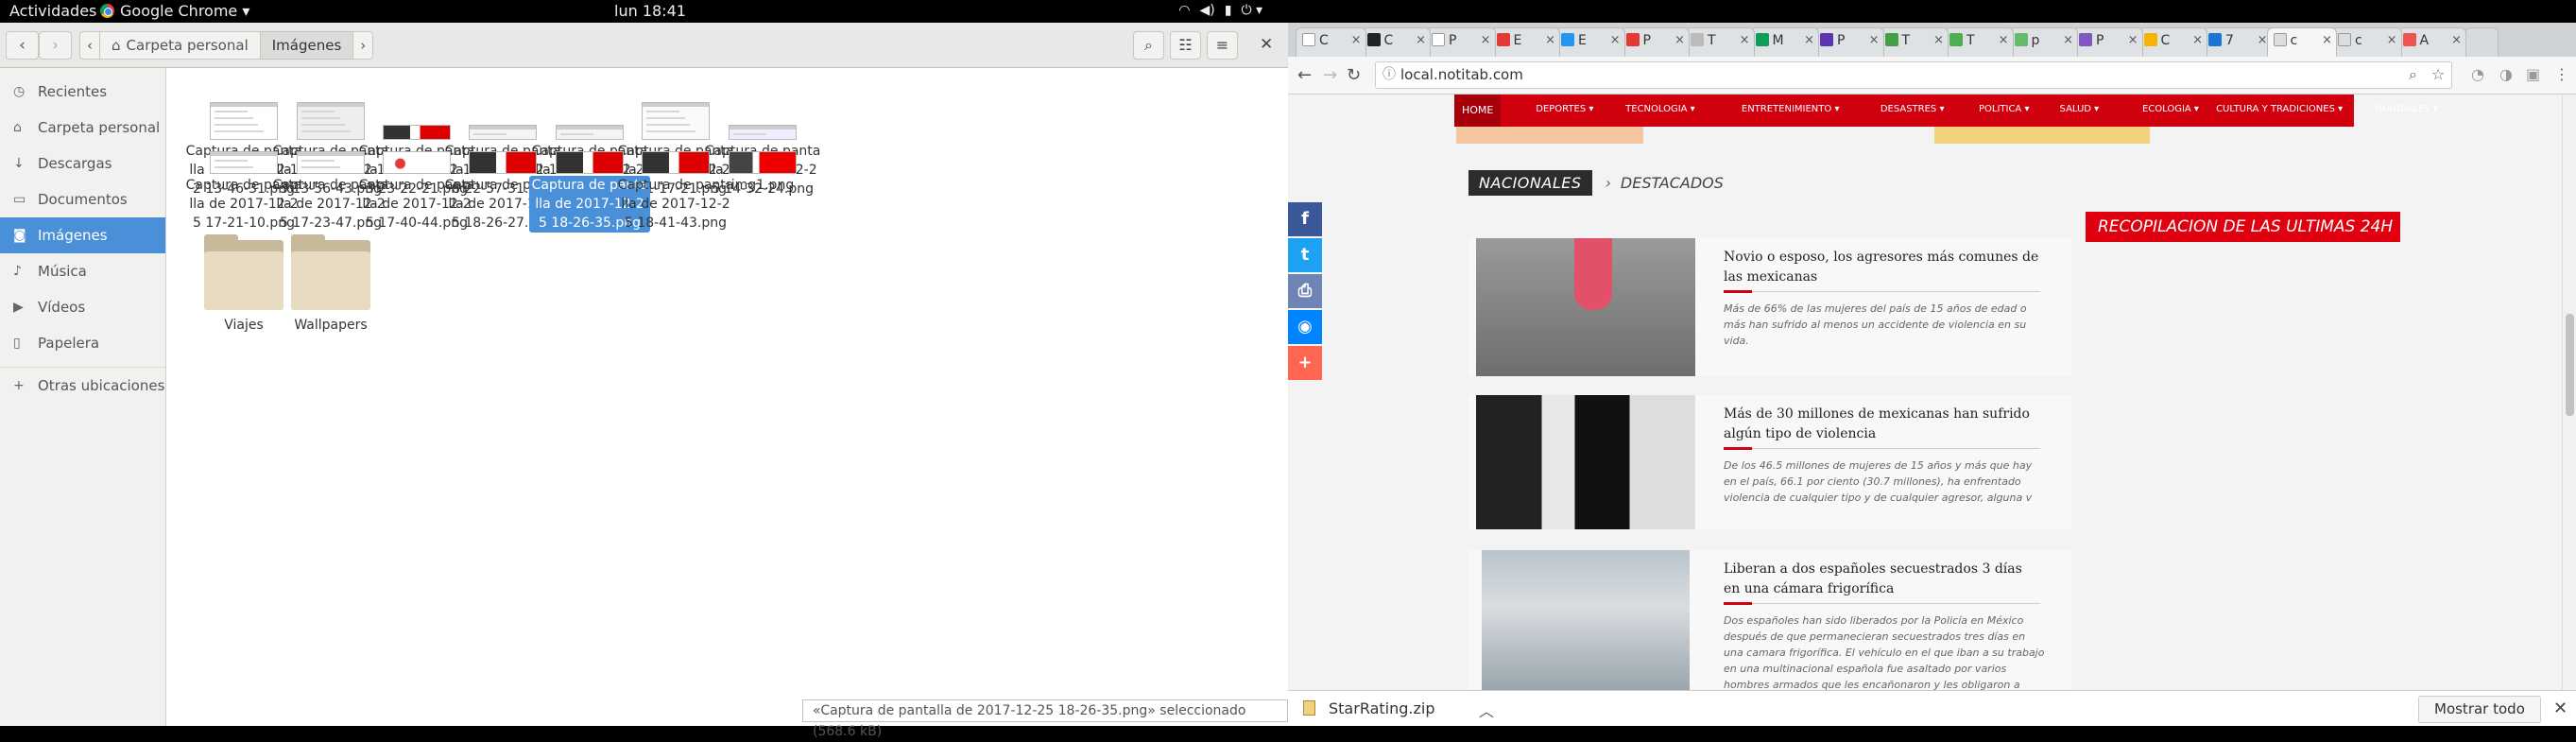 Image resolution: width=2576 pixels, height=742 pixels. What do you see at coordinates (1660, 109) in the screenshot?
I see `nav-menu-item: TECNOLOGIA ▾` at bounding box center [1660, 109].